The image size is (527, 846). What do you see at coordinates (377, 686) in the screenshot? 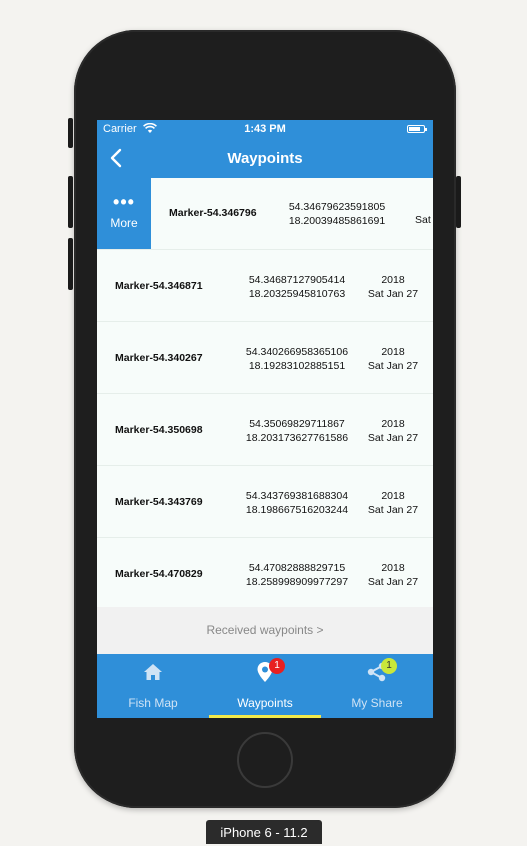
I see `tab-my-share: 1 My Share` at bounding box center [377, 686].